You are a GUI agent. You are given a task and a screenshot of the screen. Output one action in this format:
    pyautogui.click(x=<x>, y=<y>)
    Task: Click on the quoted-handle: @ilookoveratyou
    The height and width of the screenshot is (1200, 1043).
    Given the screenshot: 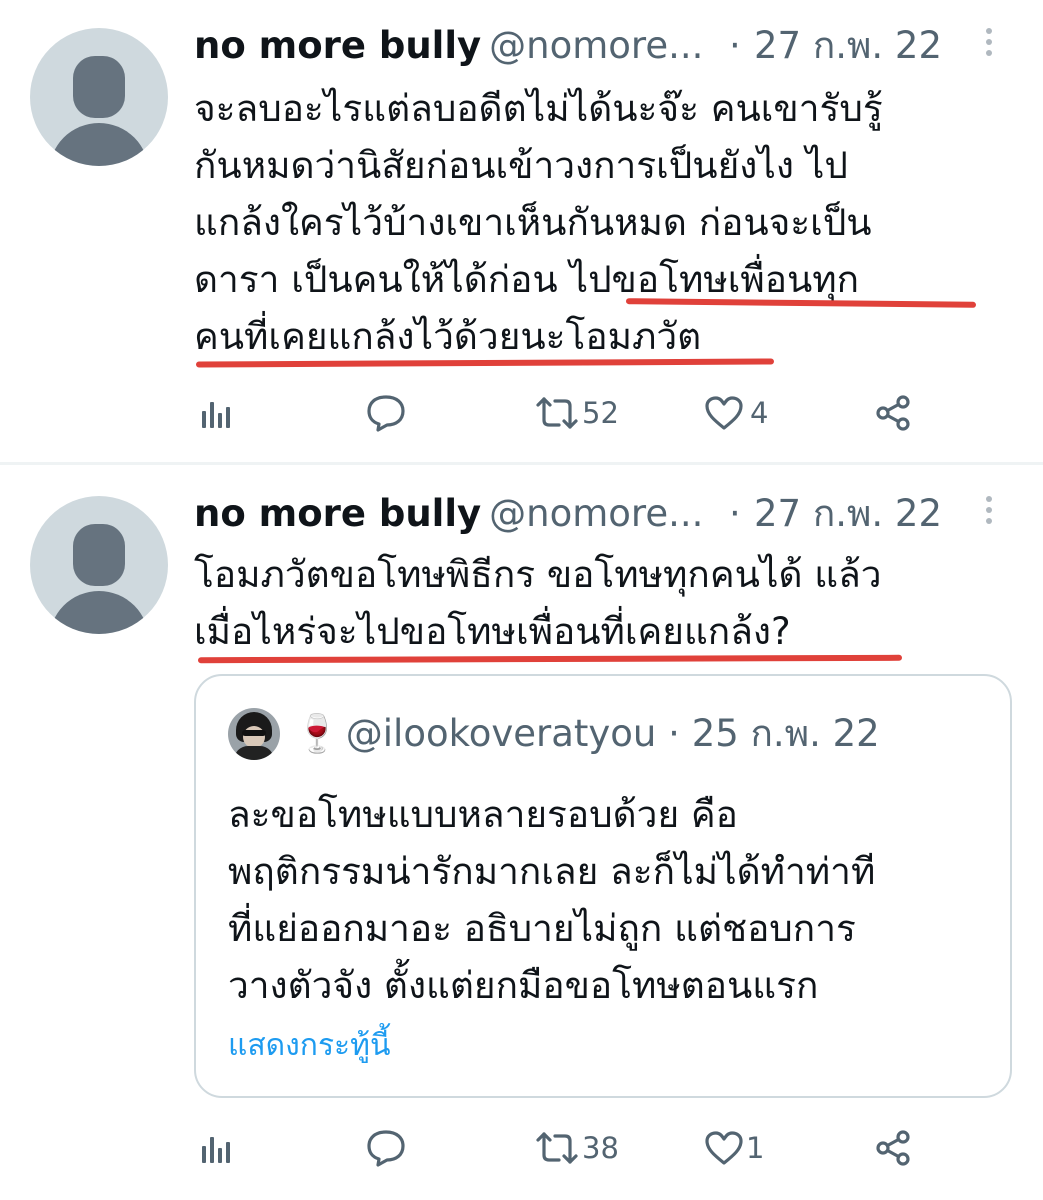 What is the action you would take?
    pyautogui.click(x=501, y=733)
    